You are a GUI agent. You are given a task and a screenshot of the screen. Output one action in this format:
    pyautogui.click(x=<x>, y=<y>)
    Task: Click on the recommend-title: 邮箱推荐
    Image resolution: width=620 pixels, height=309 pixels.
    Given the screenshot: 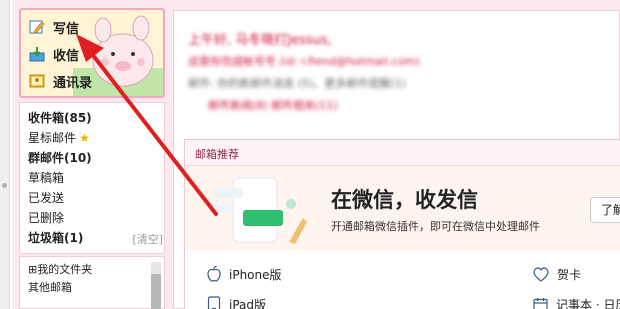 What is the action you would take?
    pyautogui.click(x=217, y=154)
    